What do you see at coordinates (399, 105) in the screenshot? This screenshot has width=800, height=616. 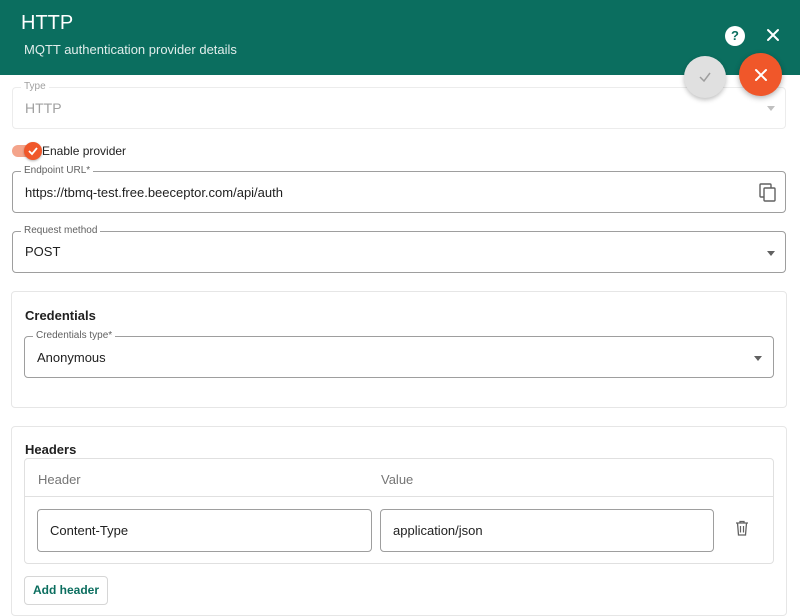 I see `type-select: Type HTTP` at bounding box center [399, 105].